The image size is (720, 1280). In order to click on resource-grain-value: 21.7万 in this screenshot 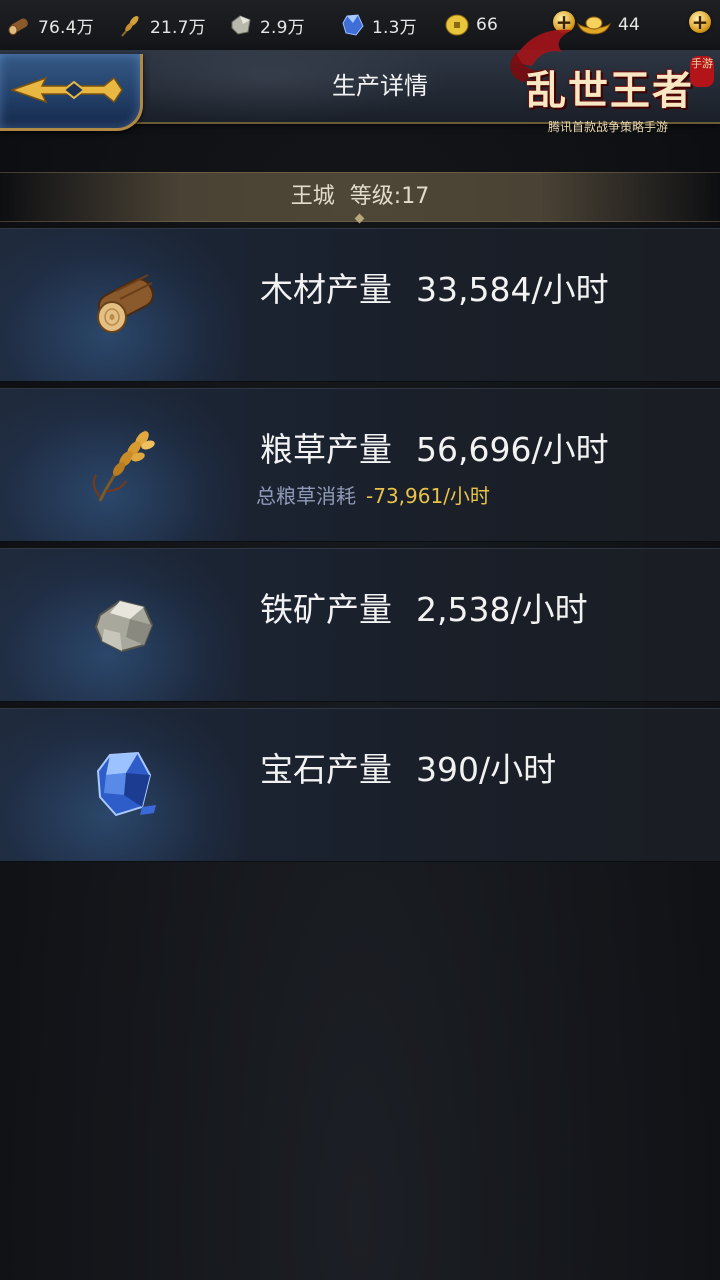, I will do `click(178, 27)`.